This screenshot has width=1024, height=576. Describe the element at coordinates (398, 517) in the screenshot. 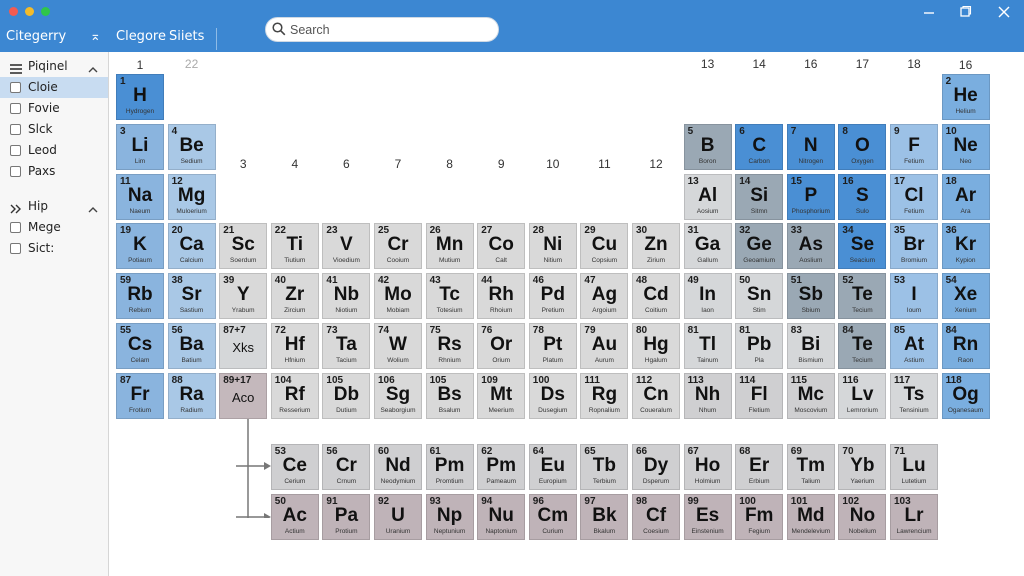

I see `element-cell: 92 U Uranium` at that location.